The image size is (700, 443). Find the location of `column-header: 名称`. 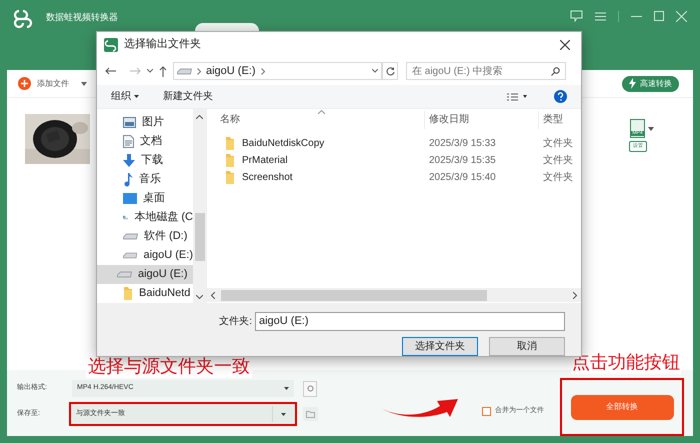

column-header: 名称 is located at coordinates (315, 119).